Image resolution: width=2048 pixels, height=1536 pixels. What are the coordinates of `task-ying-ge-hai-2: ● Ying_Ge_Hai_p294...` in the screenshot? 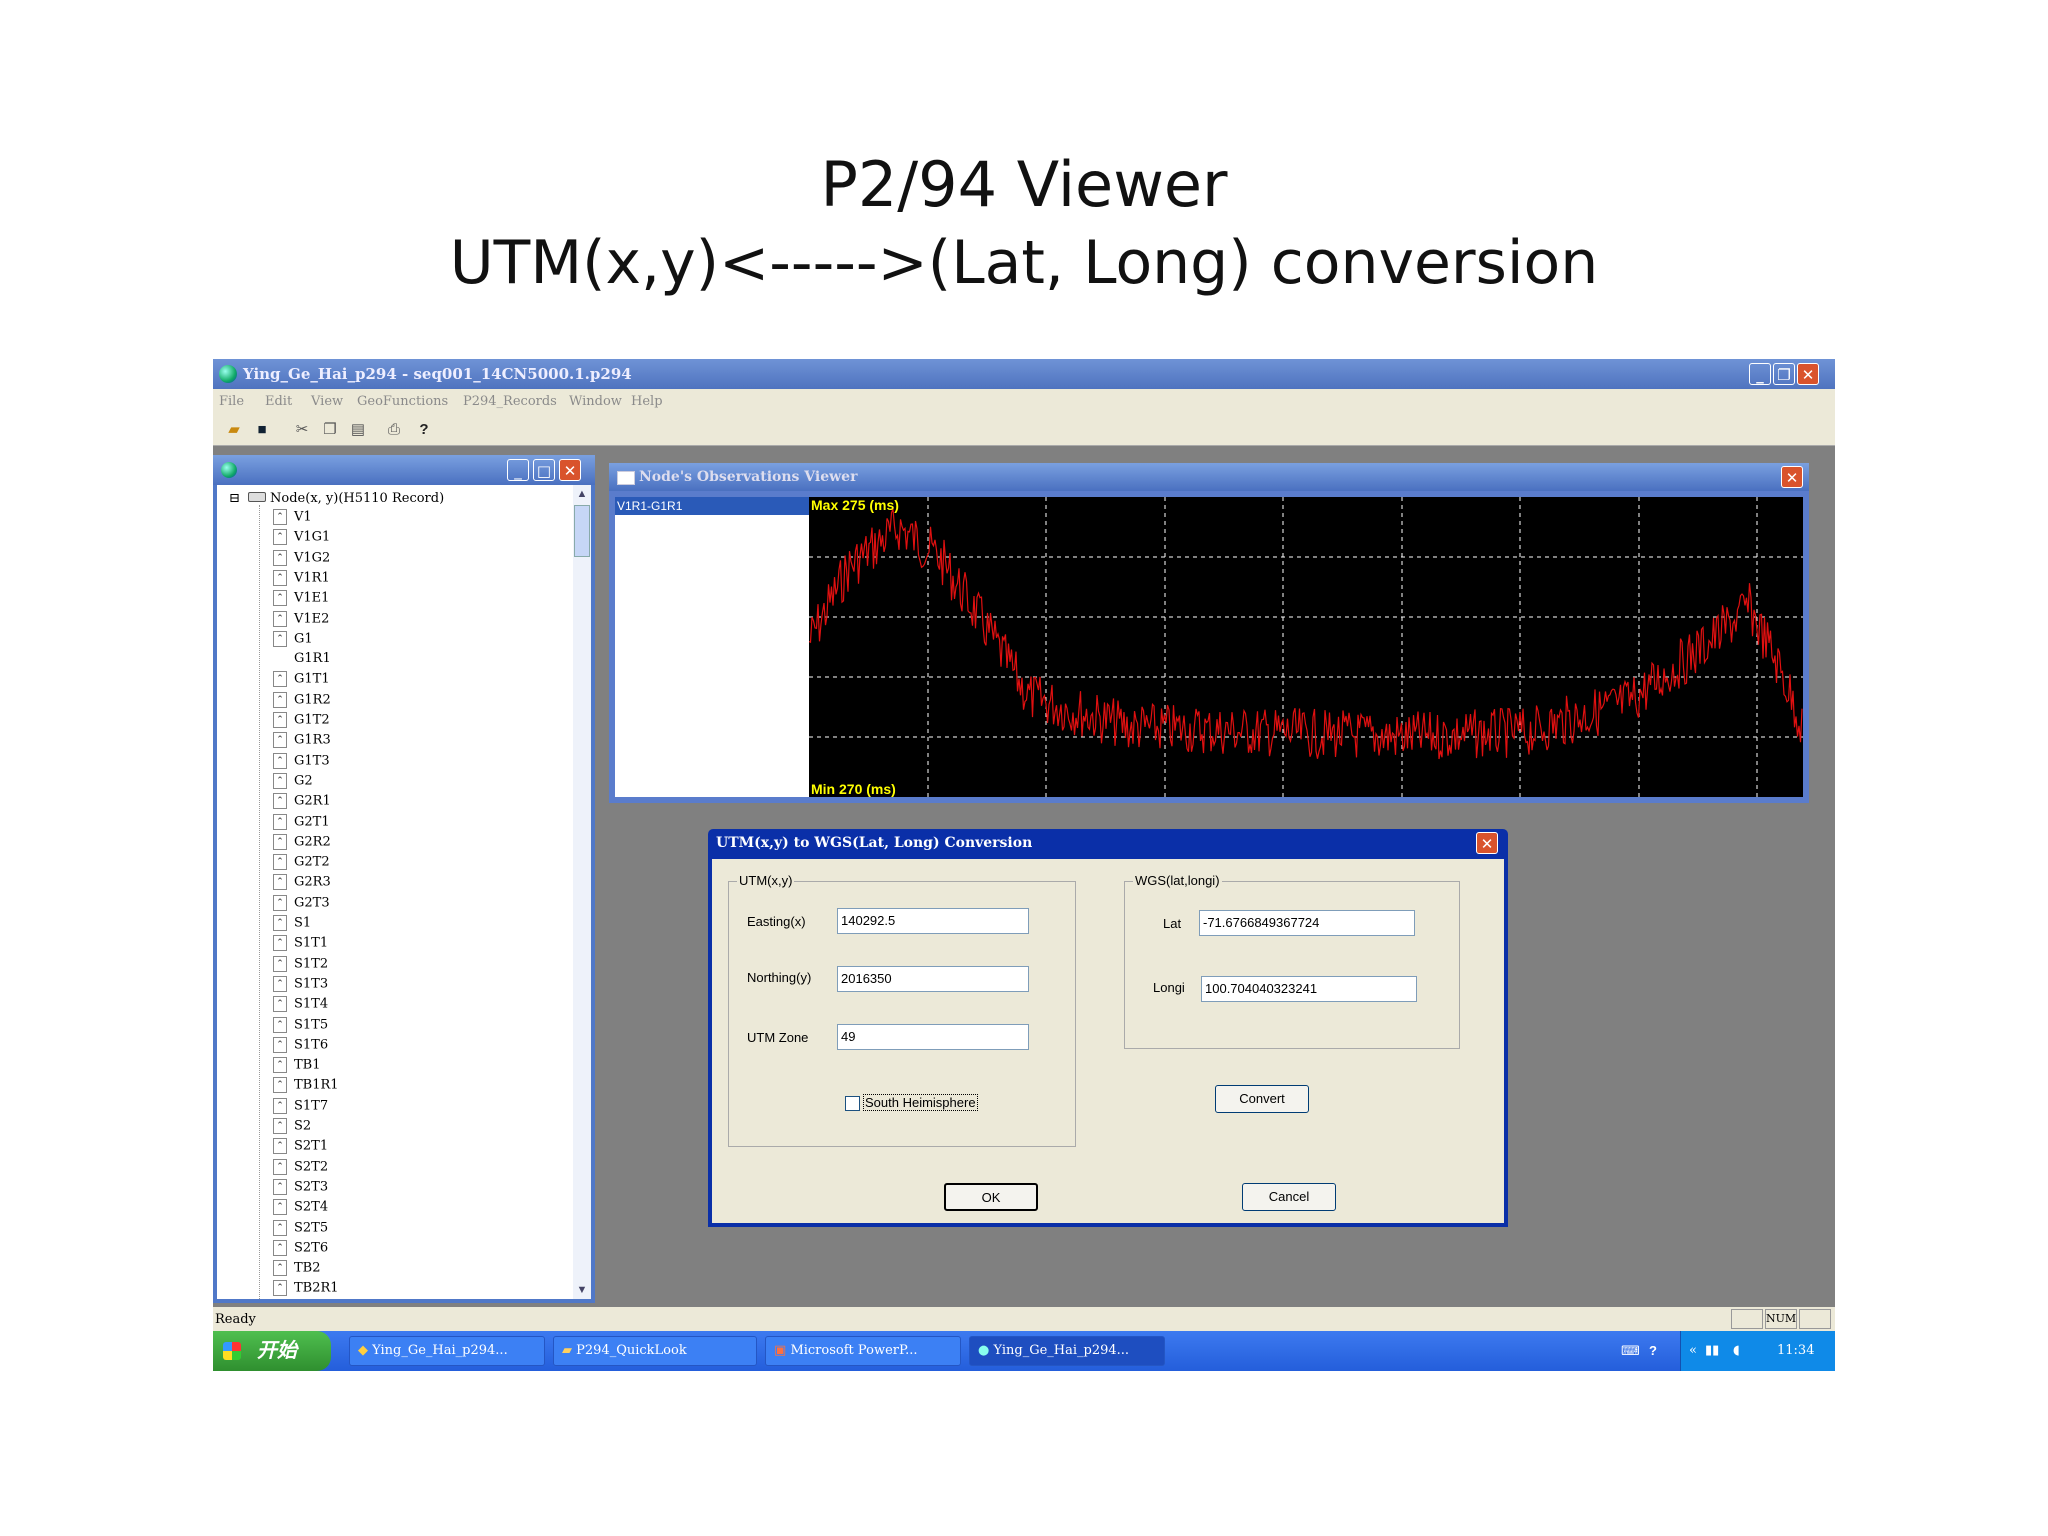 It's located at (1067, 1351).